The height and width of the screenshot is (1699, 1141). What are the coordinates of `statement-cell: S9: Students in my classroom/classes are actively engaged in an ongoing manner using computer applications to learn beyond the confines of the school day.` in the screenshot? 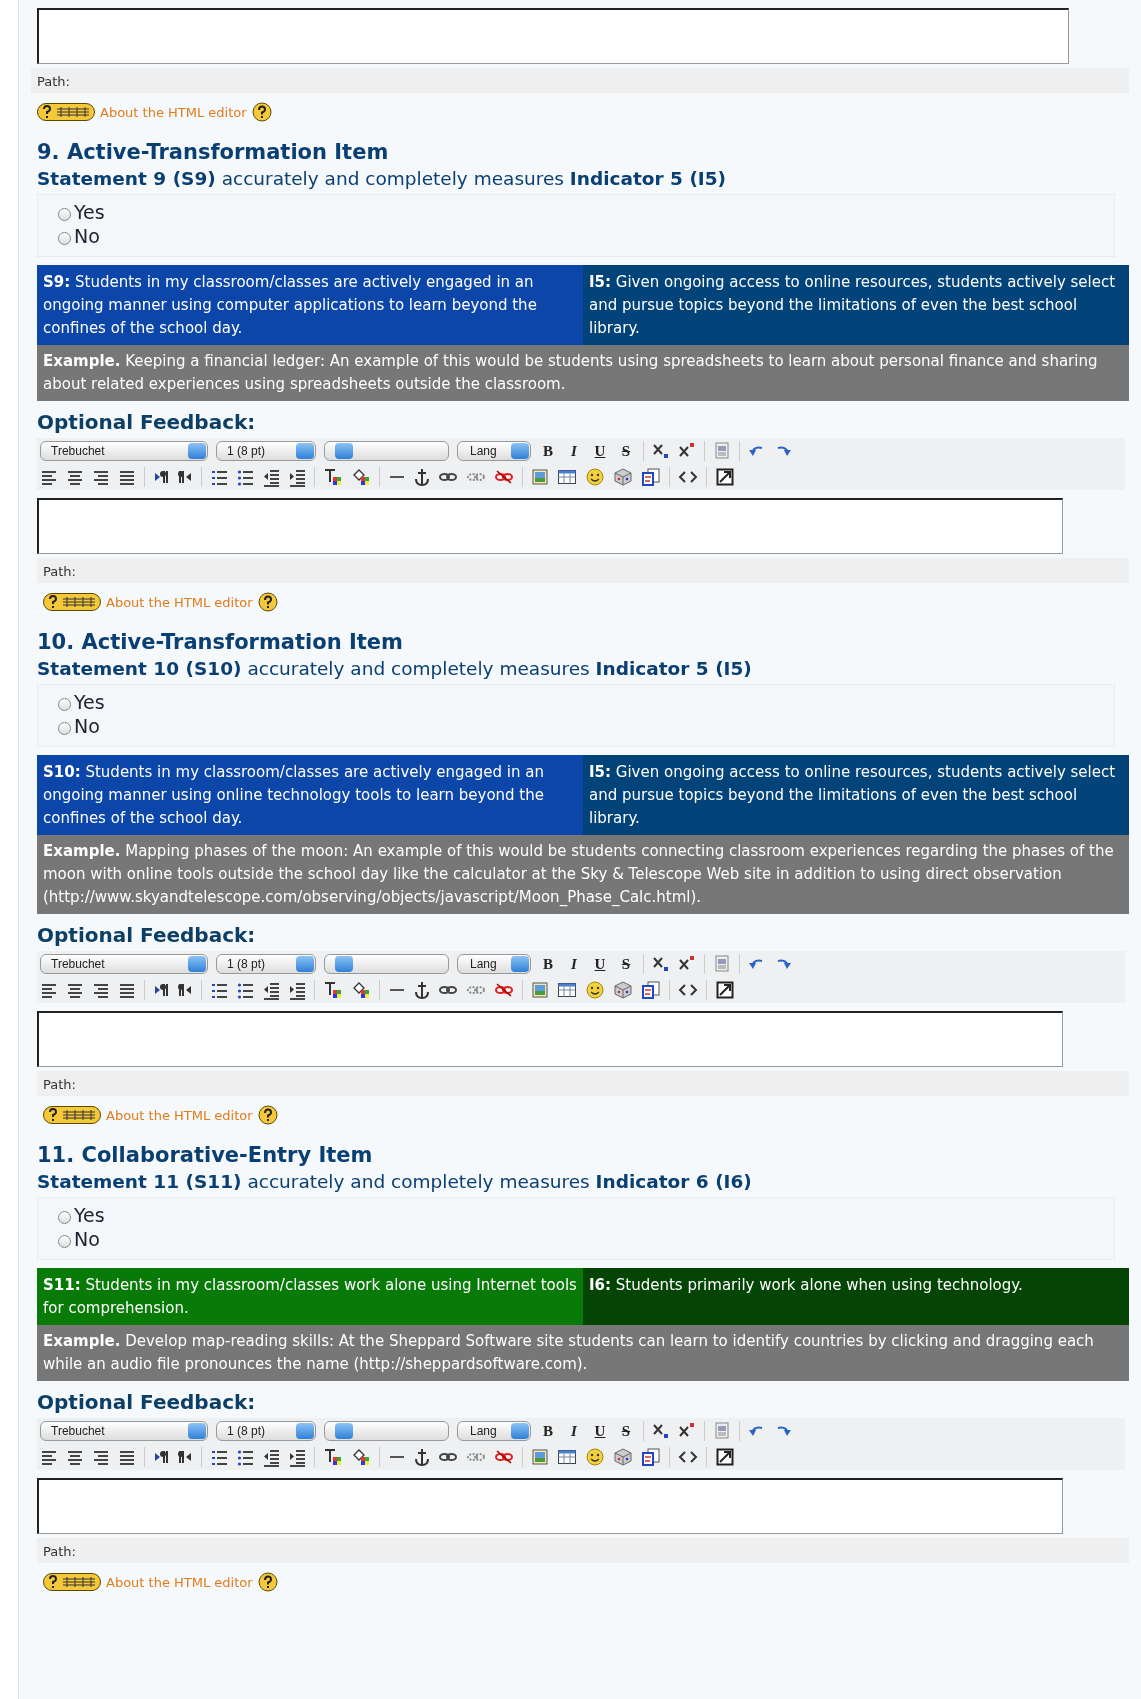 It's located at (310, 305).